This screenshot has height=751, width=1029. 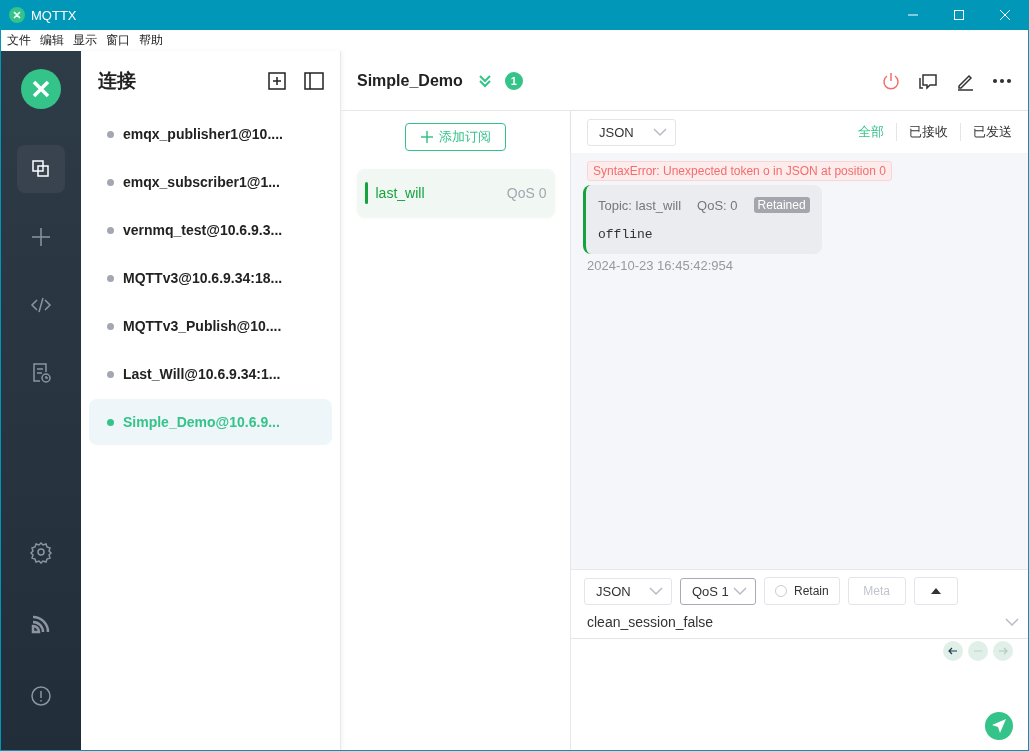 I want to click on filter-tab: 已发送, so click(x=986, y=132).